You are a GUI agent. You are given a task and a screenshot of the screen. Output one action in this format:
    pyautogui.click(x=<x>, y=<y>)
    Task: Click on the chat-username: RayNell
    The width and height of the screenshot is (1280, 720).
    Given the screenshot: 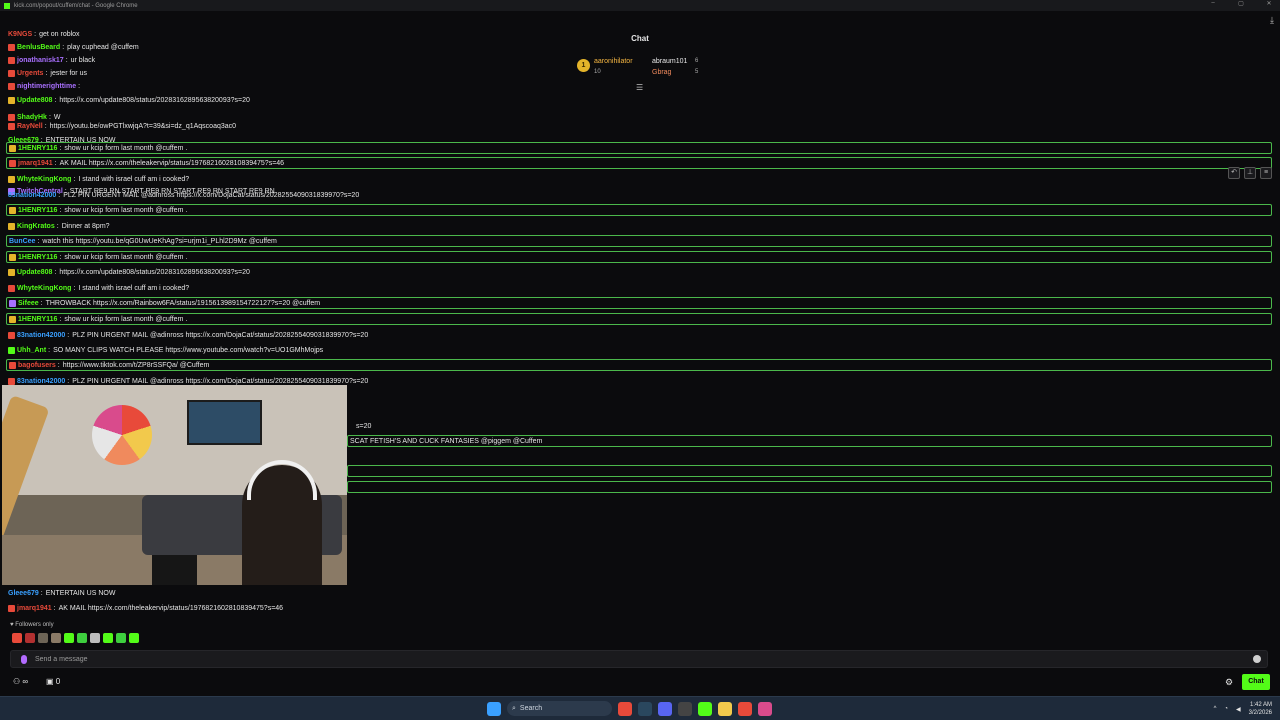 What is the action you would take?
    pyautogui.click(x=30, y=126)
    